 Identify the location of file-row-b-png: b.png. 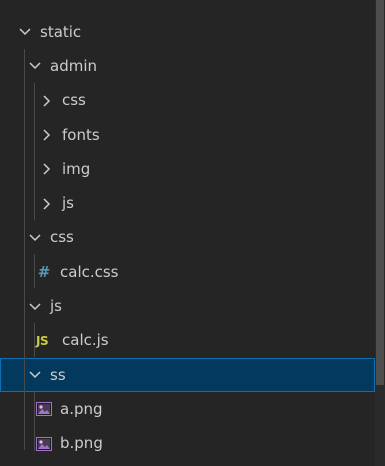
(187, 444).